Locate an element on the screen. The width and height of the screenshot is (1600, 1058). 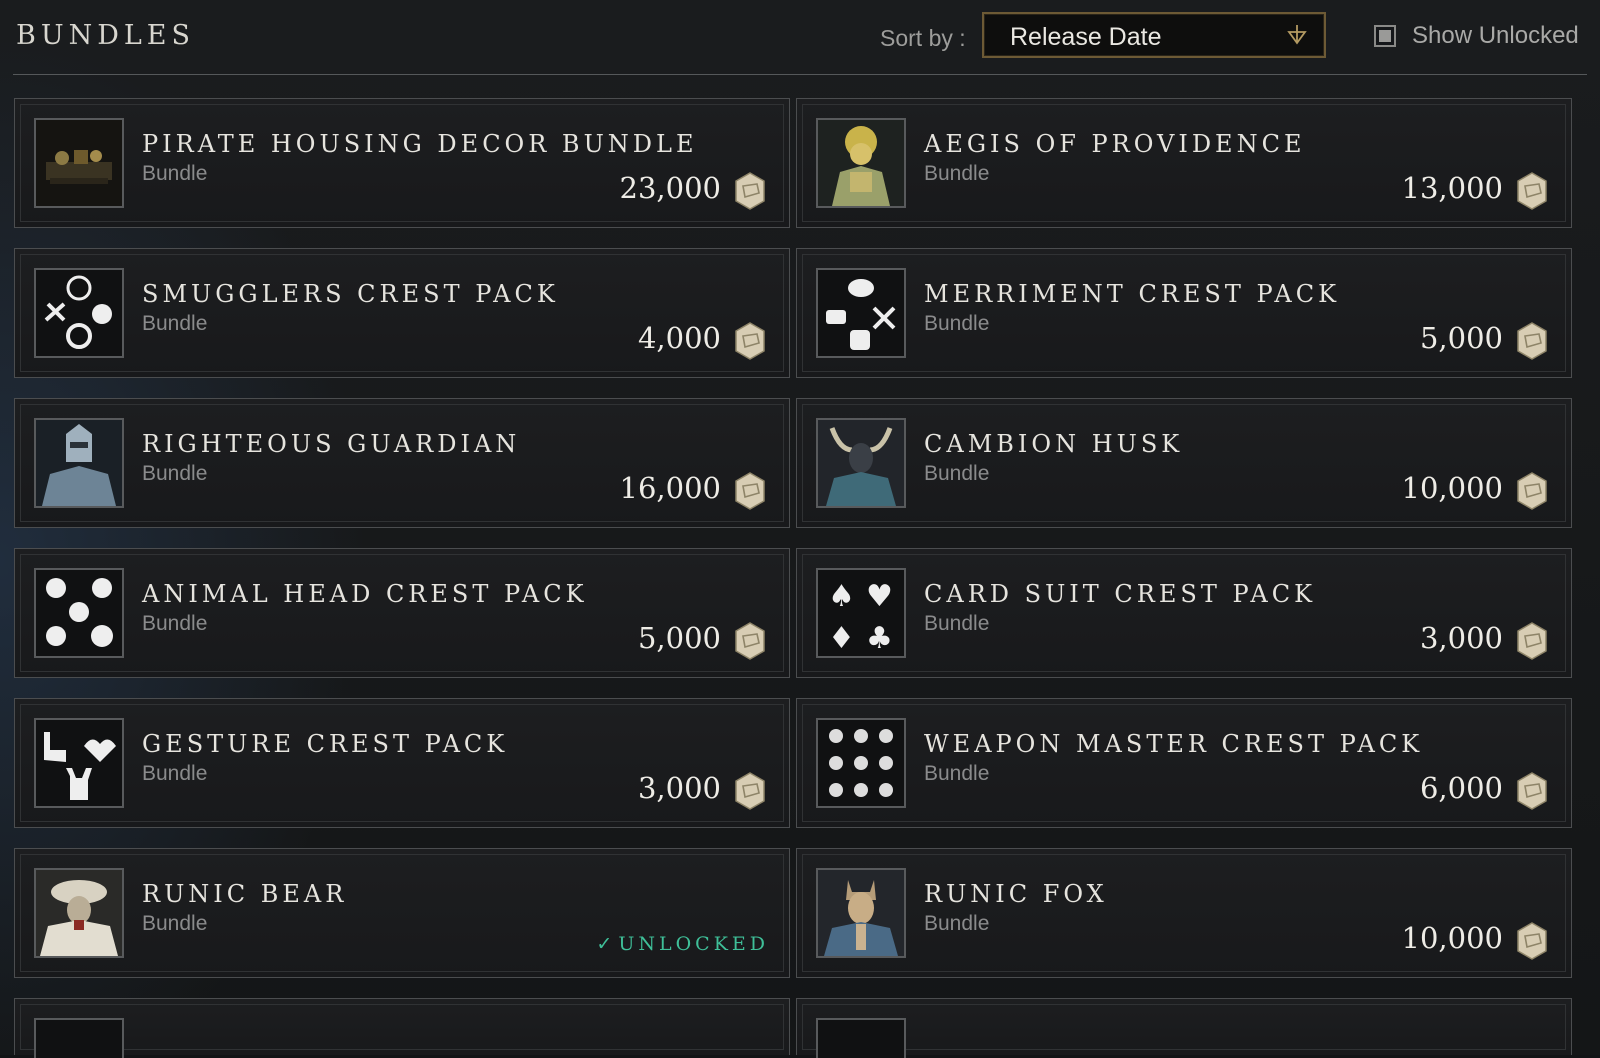
show-unlocked-checkbox is located at coordinates (1385, 36).